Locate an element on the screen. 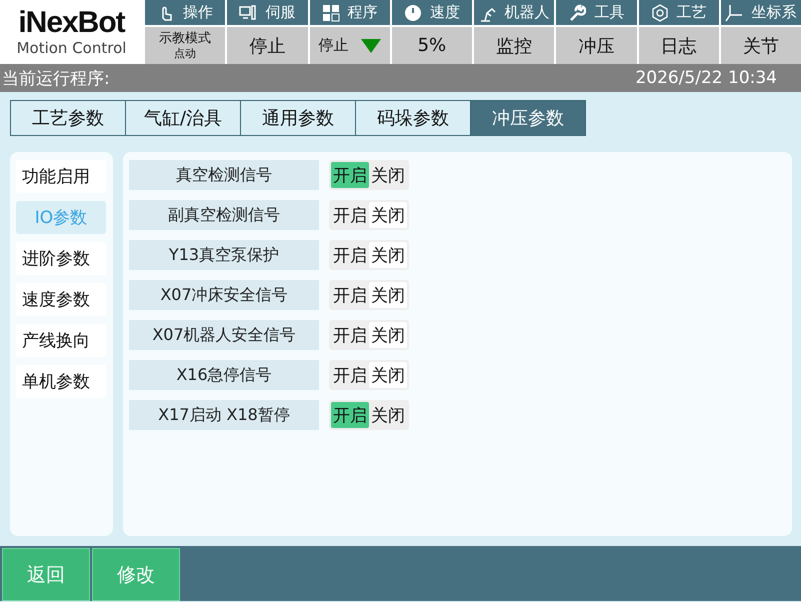 The image size is (801, 602). status-button: 日志 is located at coordinates (678, 45).